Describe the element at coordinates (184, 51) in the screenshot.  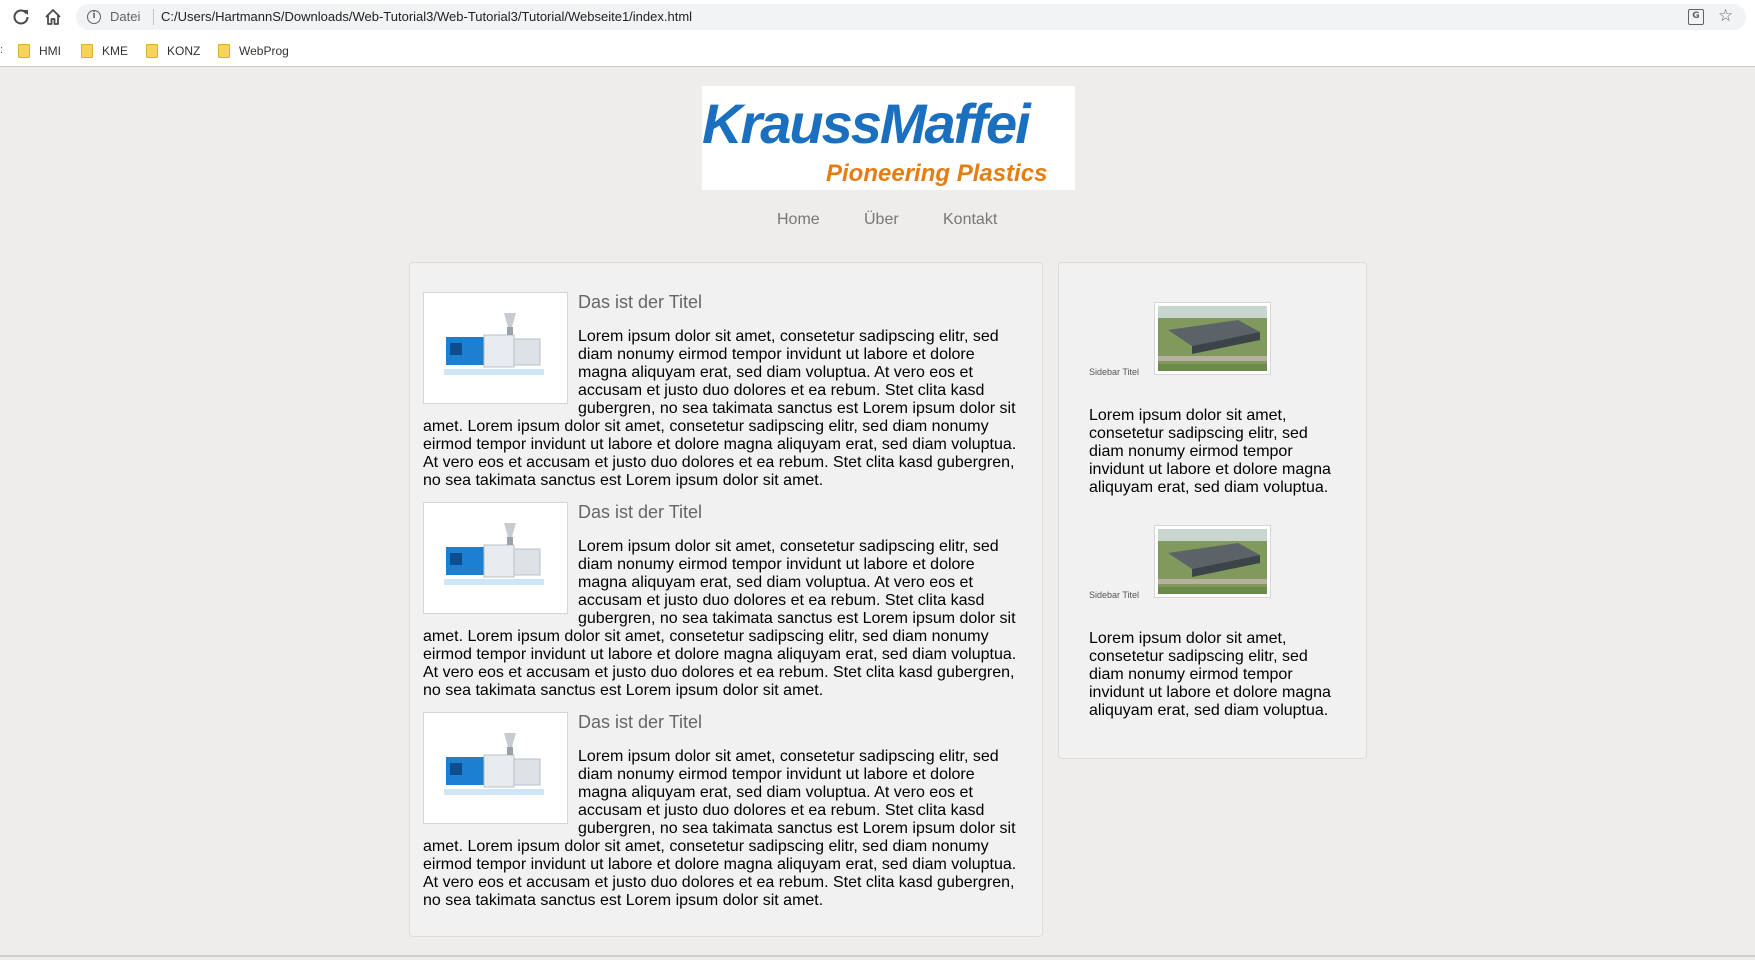
I see `bookmark-label: KONZ` at that location.